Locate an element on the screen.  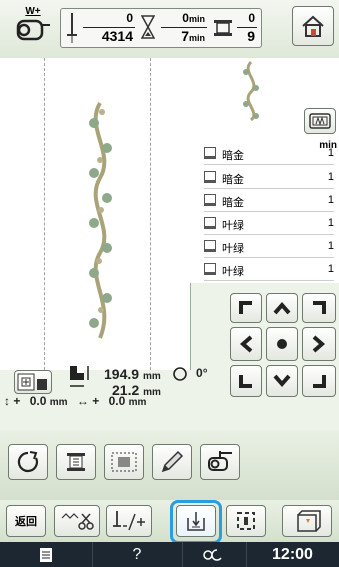
angle-value: 0 is located at coordinates (199, 373).